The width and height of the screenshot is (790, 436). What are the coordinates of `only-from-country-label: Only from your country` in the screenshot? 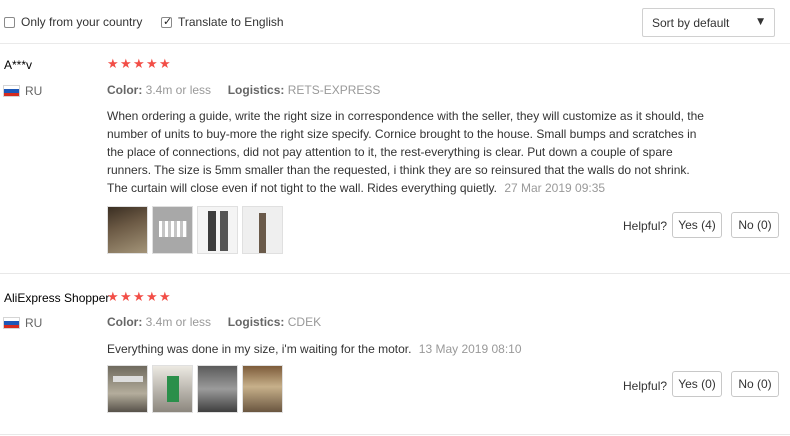 It's located at (82, 22).